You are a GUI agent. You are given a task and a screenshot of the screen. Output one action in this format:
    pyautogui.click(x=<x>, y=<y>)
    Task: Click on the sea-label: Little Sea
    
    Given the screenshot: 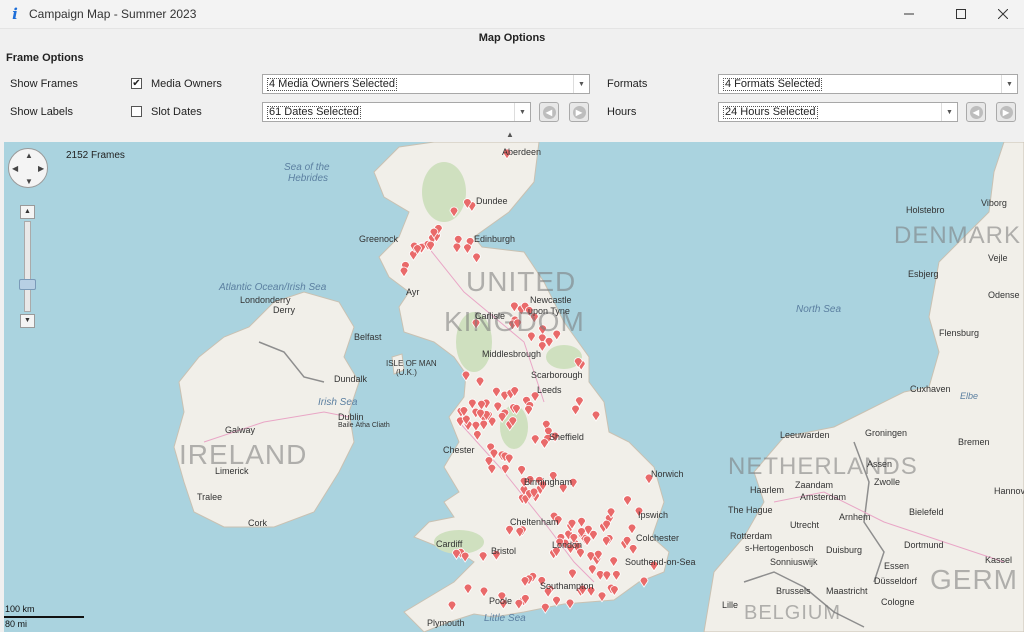 What is the action you would take?
    pyautogui.click(x=505, y=618)
    